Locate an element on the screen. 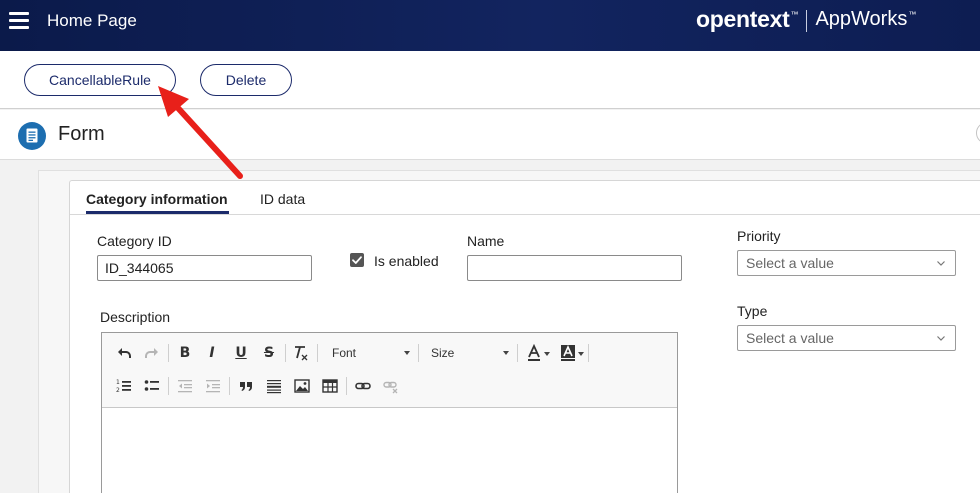  bold-icon: B is located at coordinates (185, 353).